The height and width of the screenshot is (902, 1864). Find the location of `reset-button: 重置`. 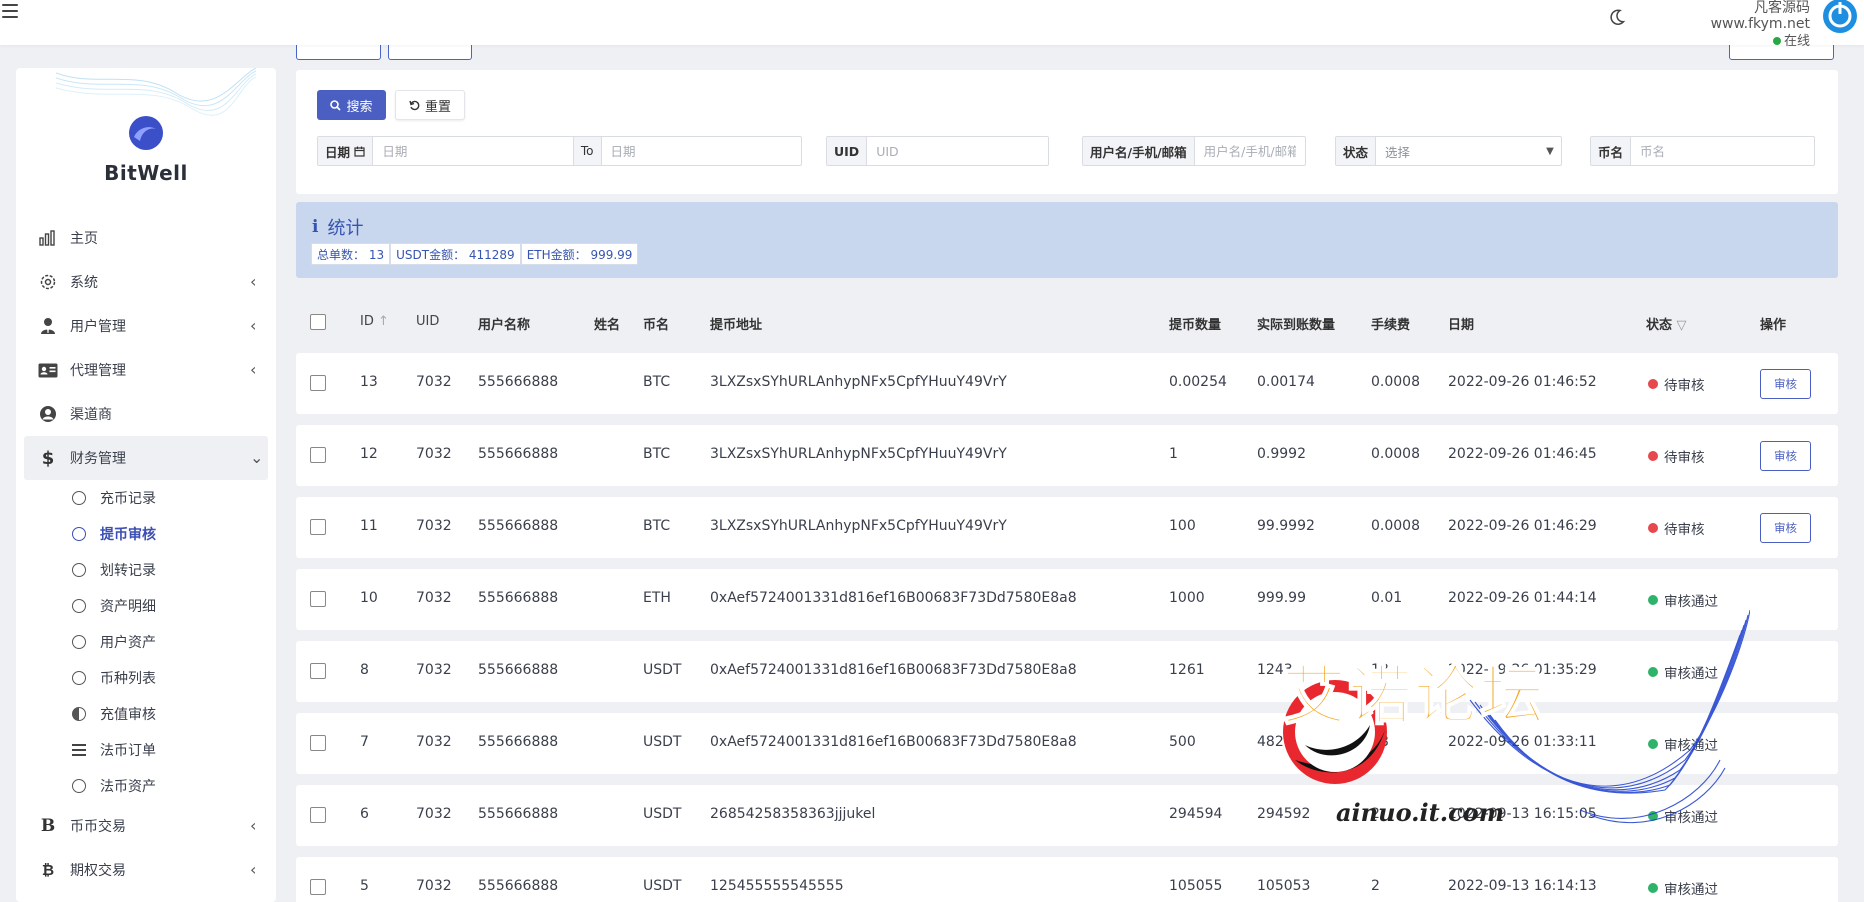

reset-button: 重置 is located at coordinates (430, 105).